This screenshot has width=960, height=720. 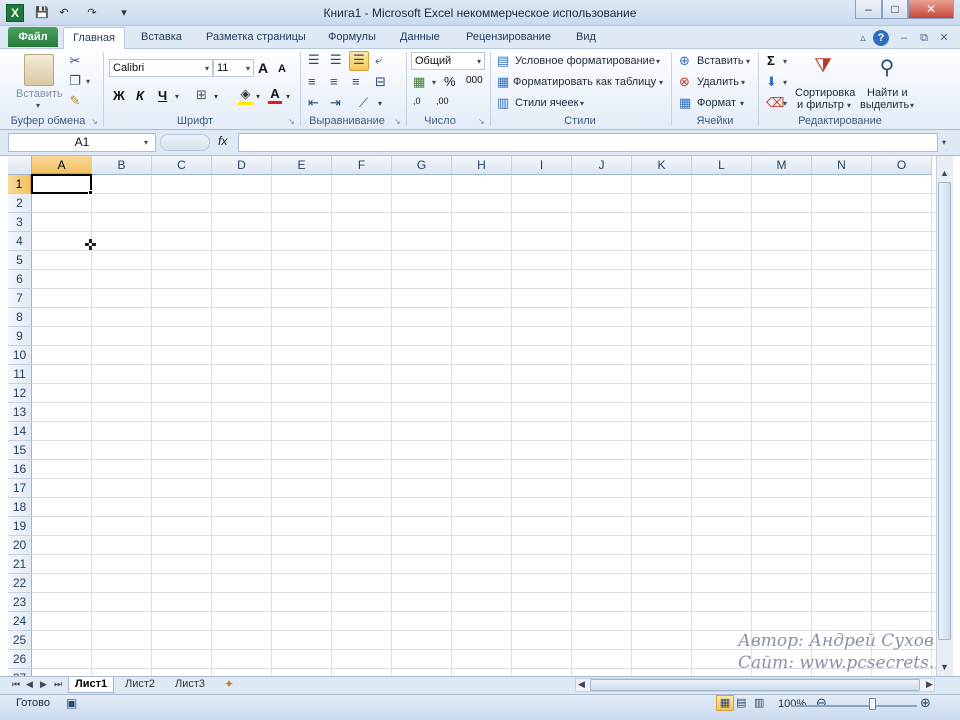 I want to click on paste-button: Вставить, so click(x=39, y=94).